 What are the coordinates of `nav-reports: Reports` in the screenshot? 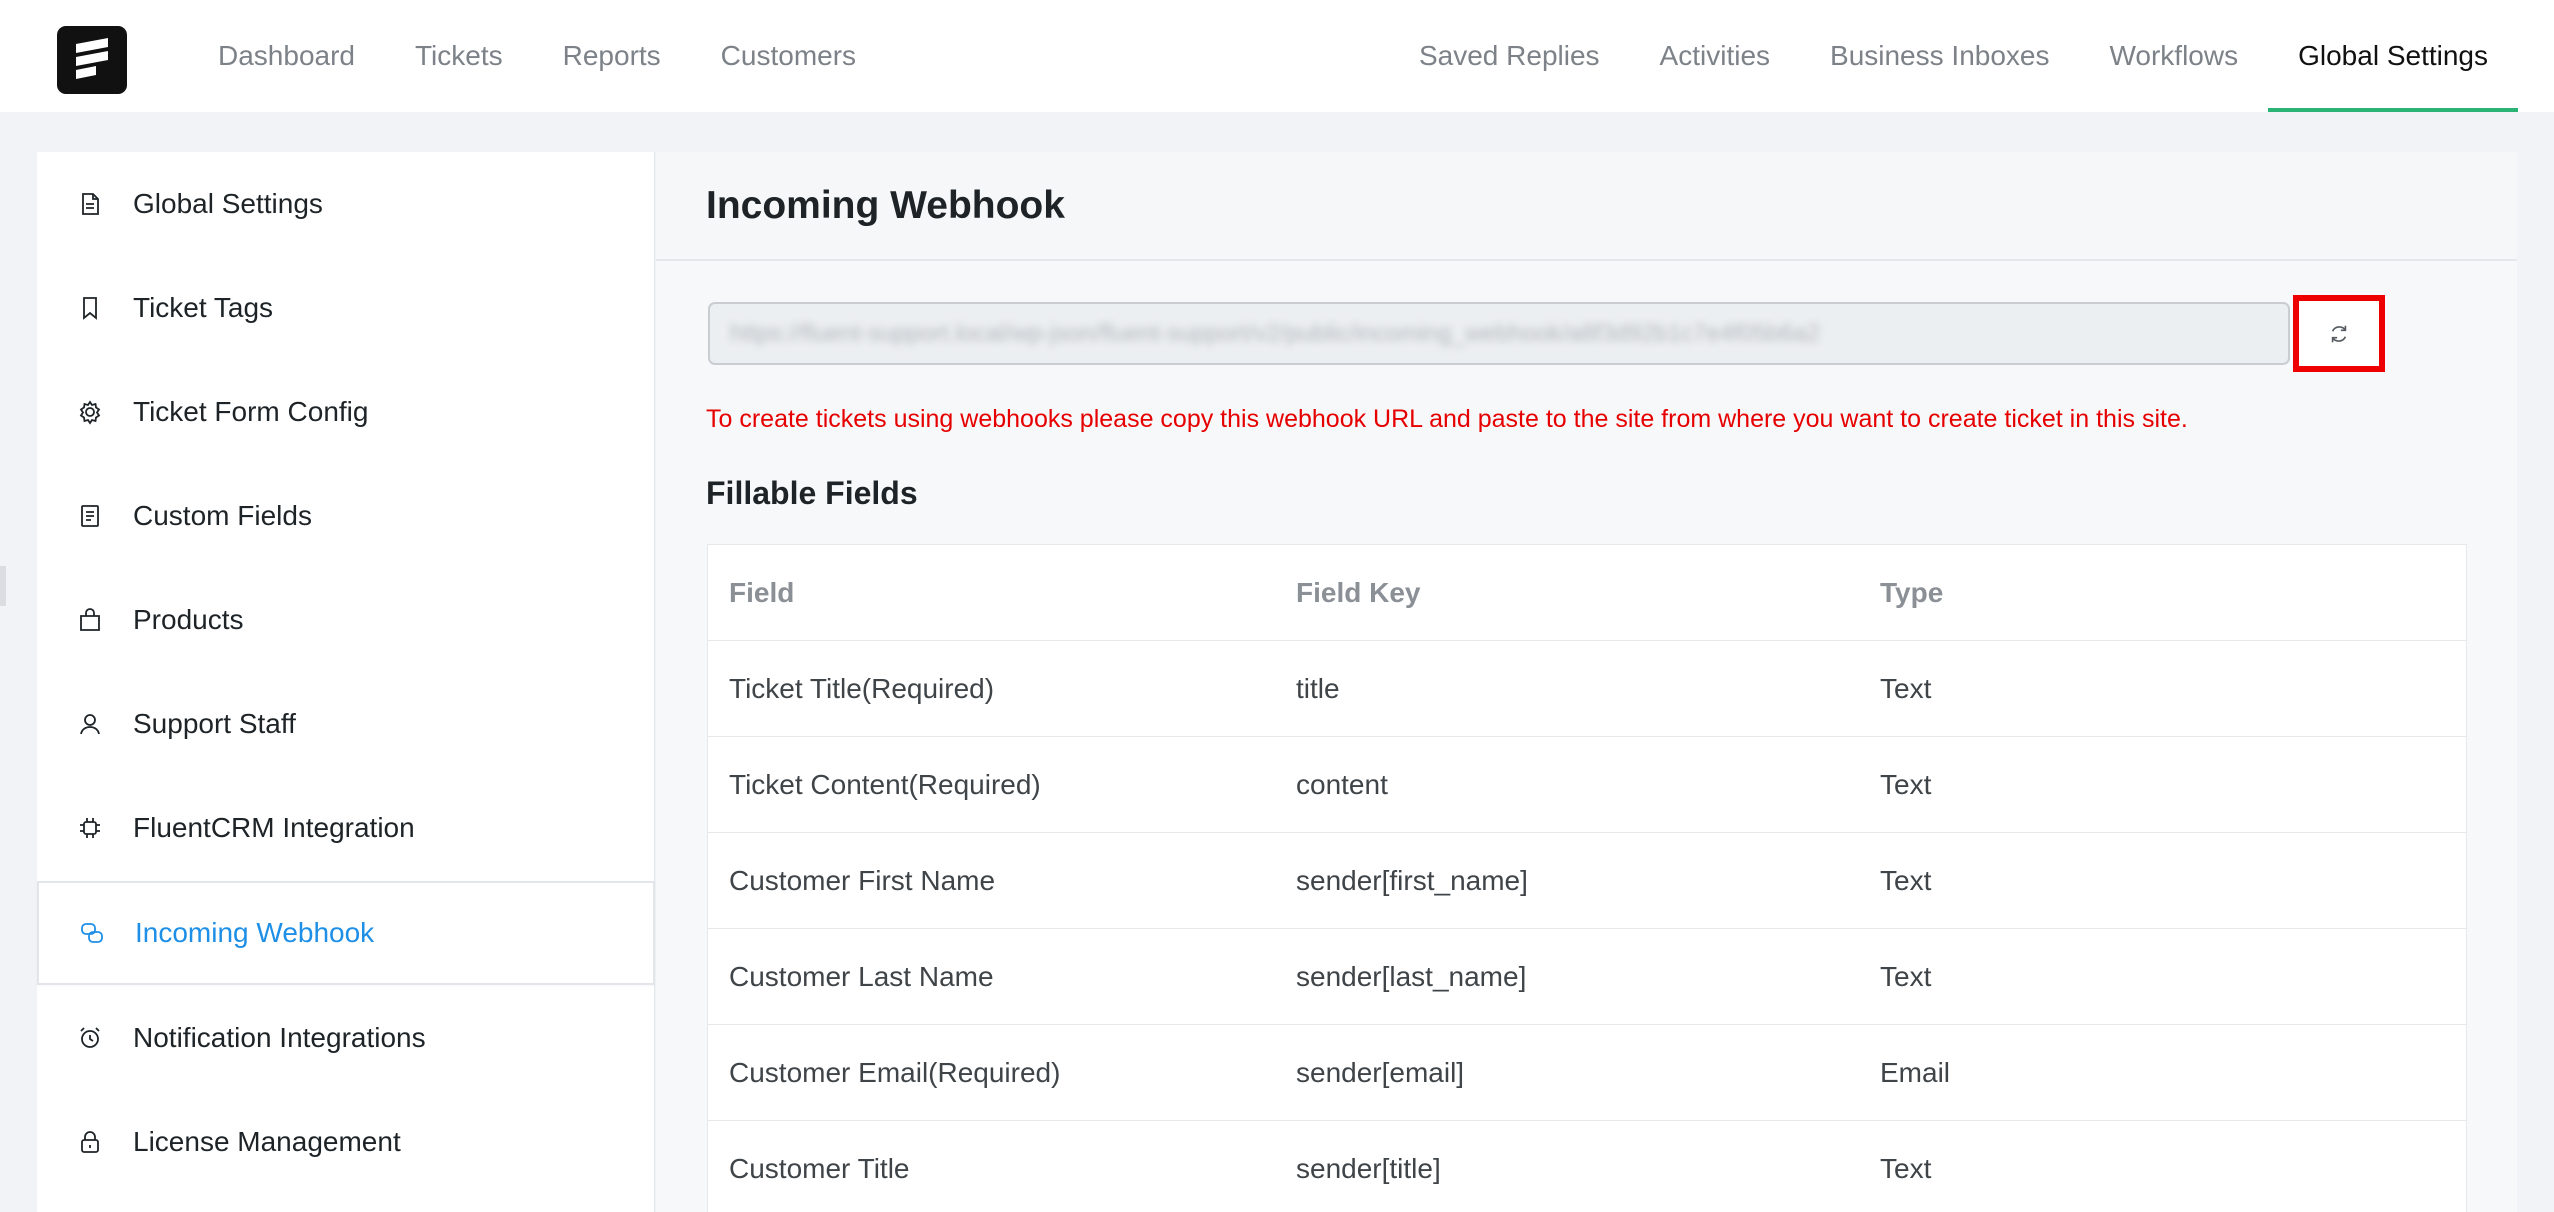 It's located at (612, 56).